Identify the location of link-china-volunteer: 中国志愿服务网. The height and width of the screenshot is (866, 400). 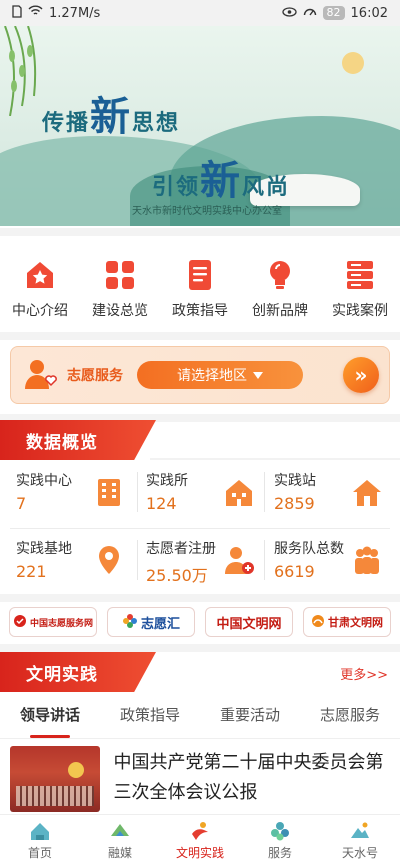
(53, 622).